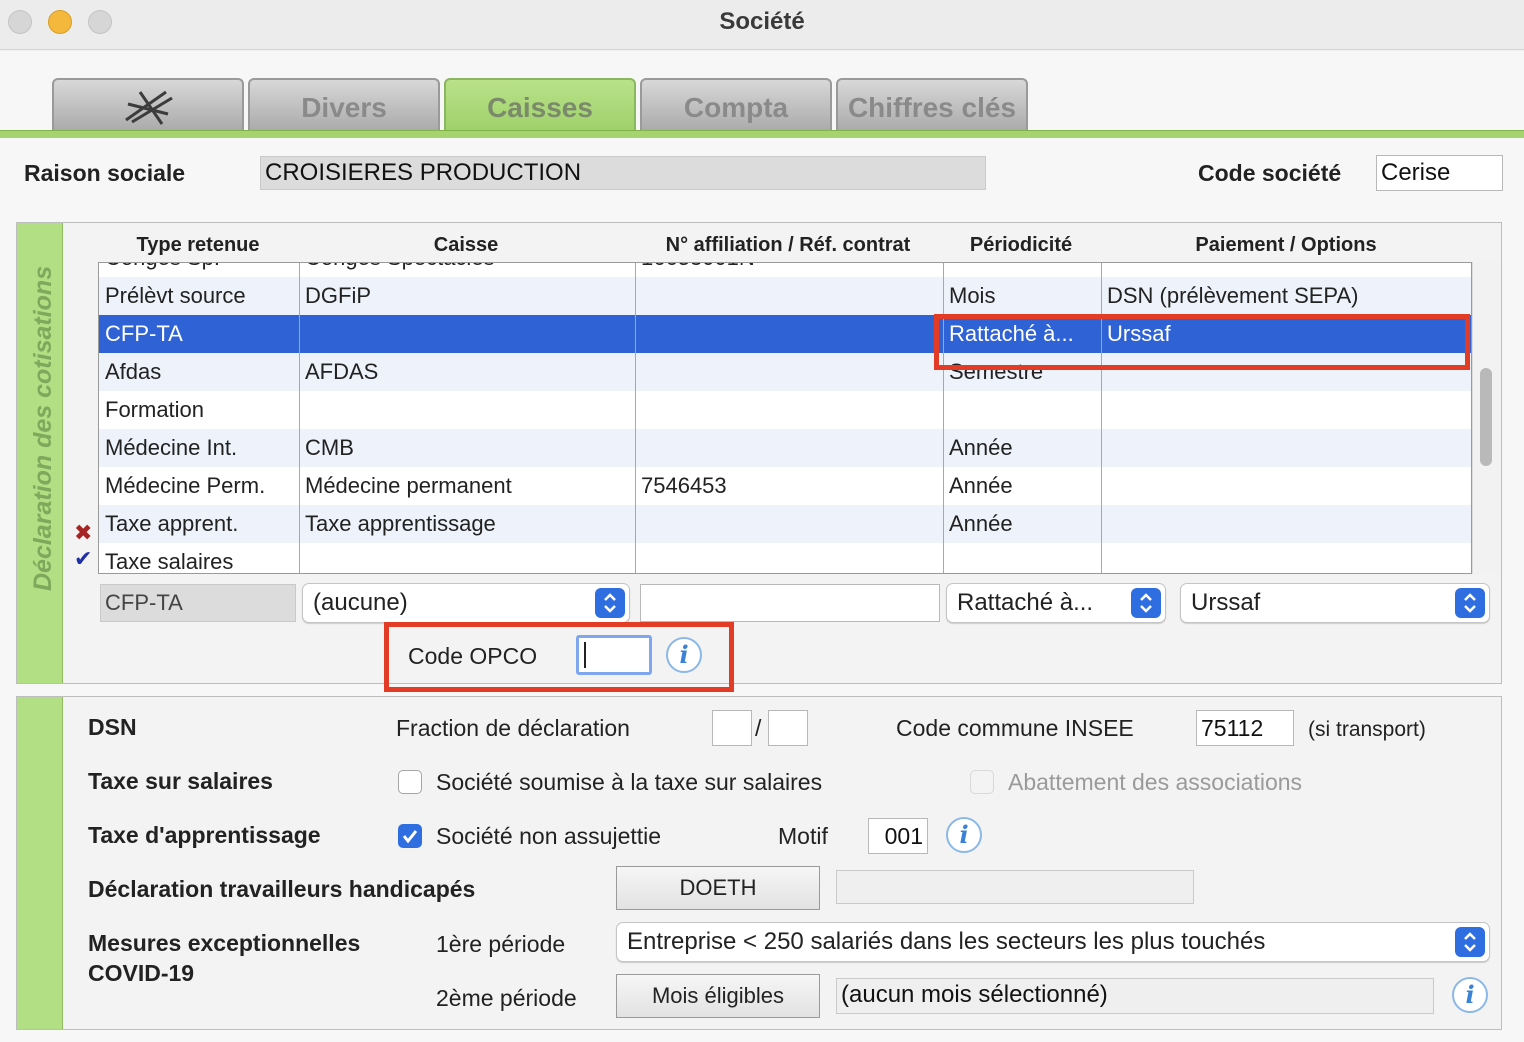 The width and height of the screenshot is (1524, 1042). Describe the element at coordinates (144, 333) in the screenshot. I see `cell-type: CFP-TA` at that location.